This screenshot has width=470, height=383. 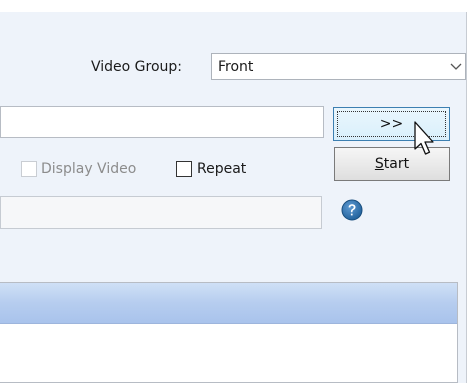 I want to click on window-top-strip, so click(x=235, y=6).